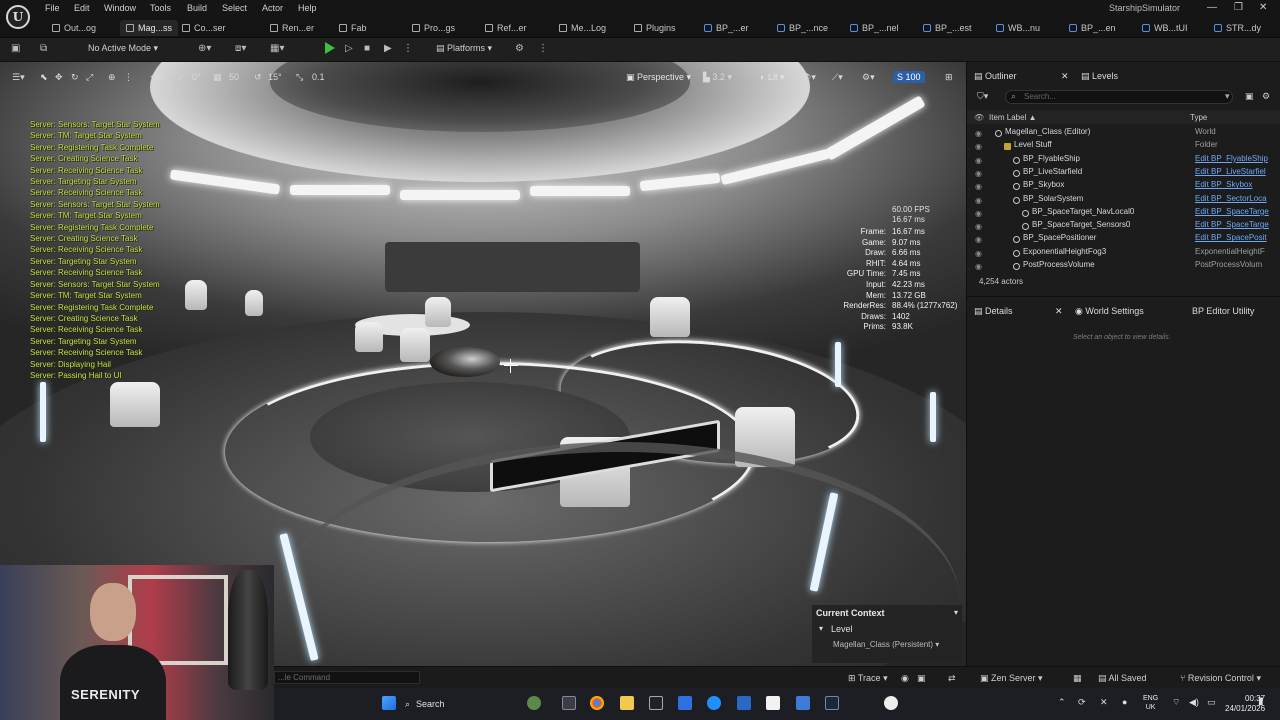 The height and width of the screenshot is (720, 1280). I want to click on notes-icon, so click(803, 703).